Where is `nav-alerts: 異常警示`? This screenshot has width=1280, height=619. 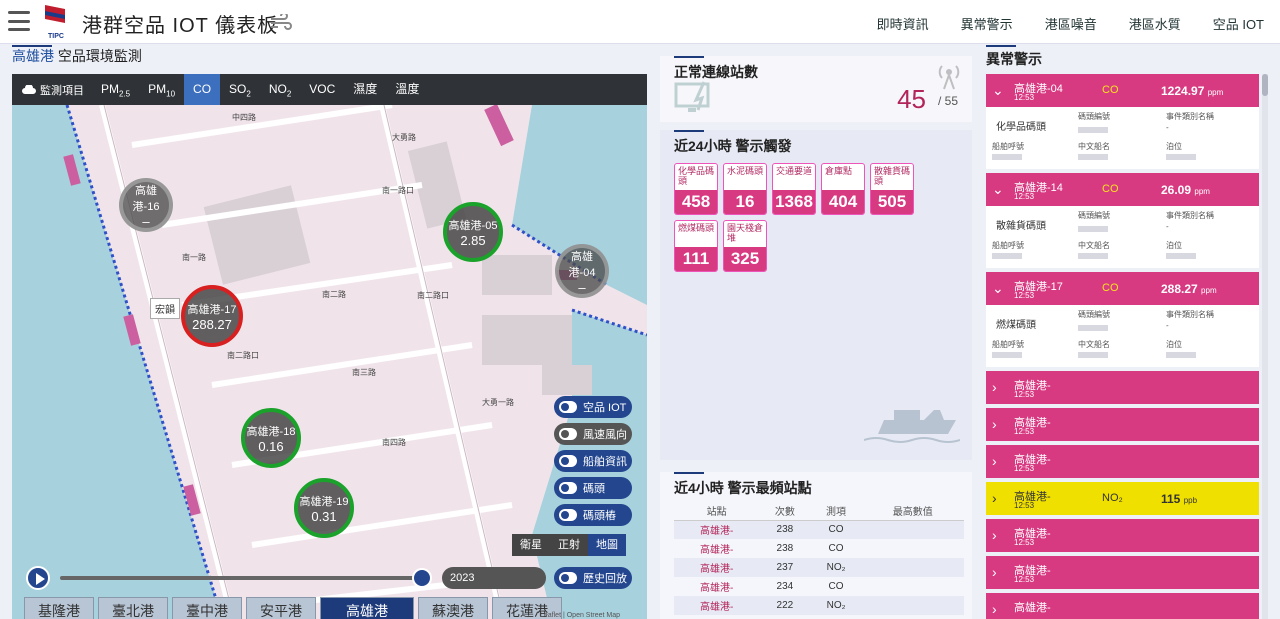 nav-alerts: 異常警示 is located at coordinates (987, 23).